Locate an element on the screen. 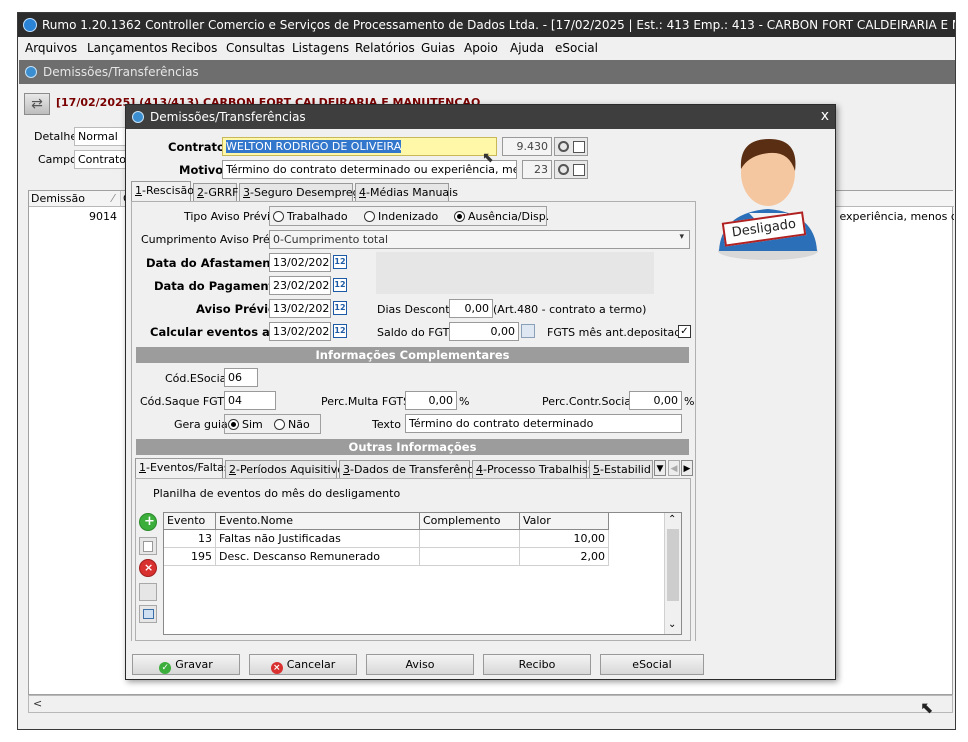  edit-icon is located at coordinates (148, 546).